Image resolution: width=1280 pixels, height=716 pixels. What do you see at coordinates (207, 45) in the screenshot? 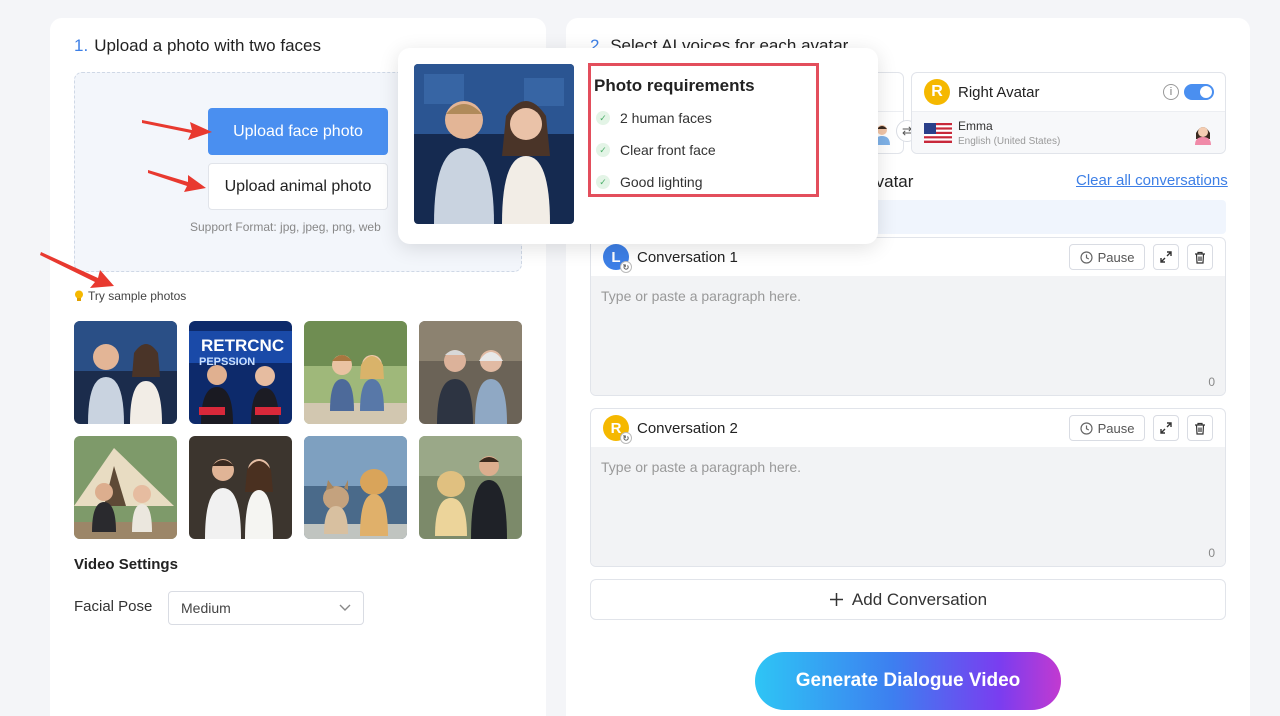
I see `step1-title-text: Upload a photo with two faces` at bounding box center [207, 45].